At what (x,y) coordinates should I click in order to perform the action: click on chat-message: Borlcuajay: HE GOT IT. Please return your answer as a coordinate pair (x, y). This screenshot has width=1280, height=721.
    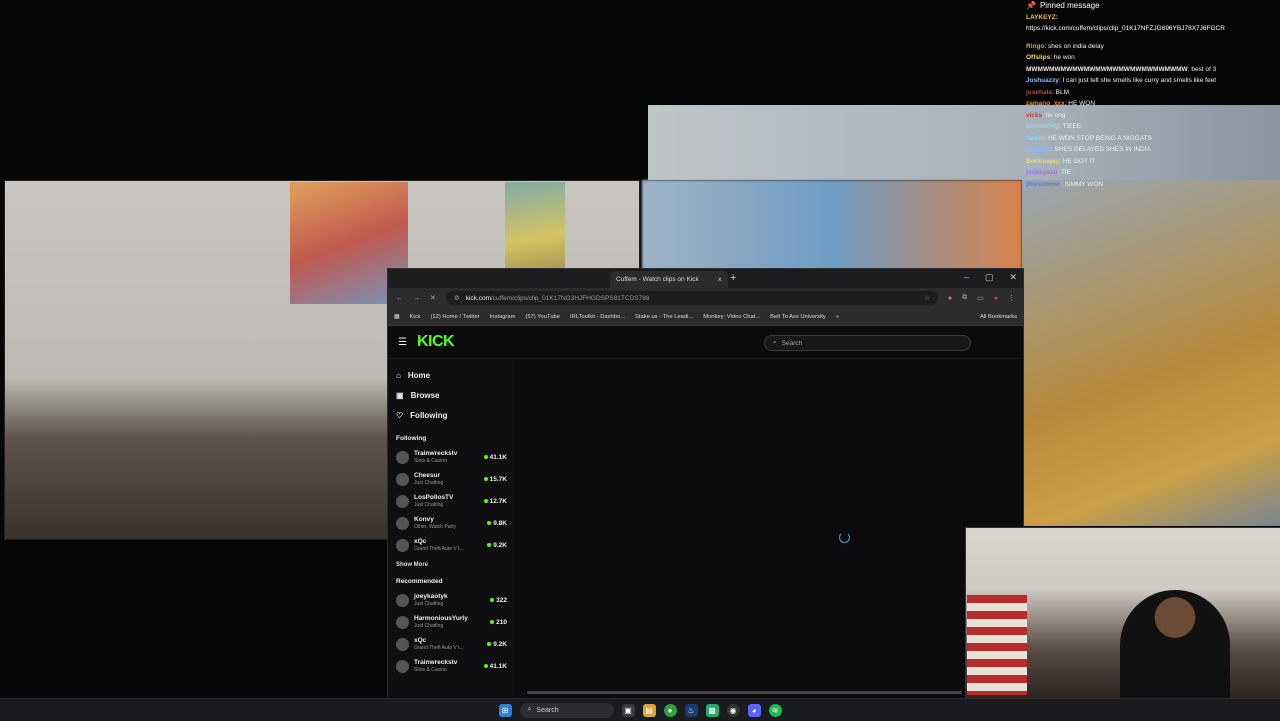
    Looking at the image, I should click on (1153, 162).